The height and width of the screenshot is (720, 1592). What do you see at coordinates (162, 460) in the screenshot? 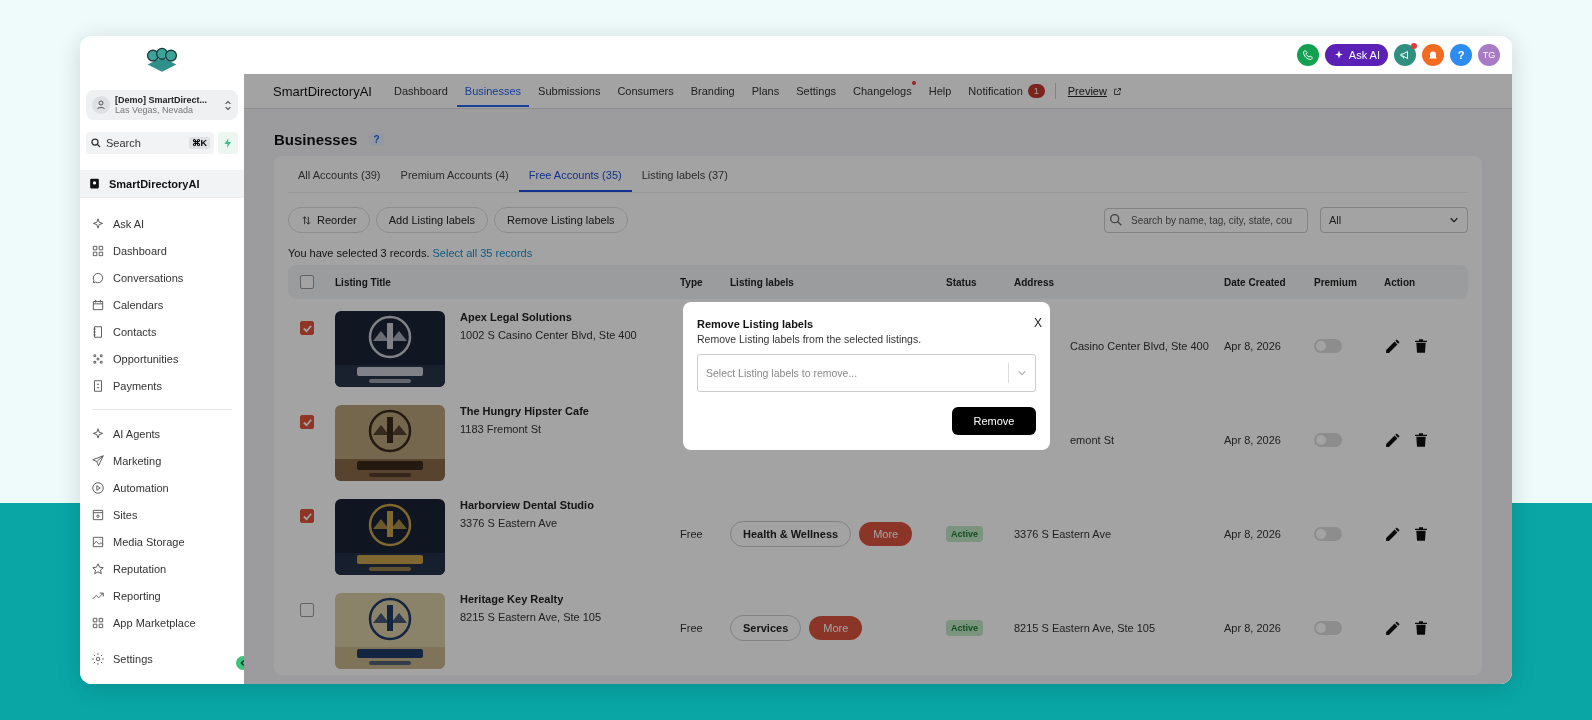
I see `sidebar-item: Marketing` at bounding box center [162, 460].